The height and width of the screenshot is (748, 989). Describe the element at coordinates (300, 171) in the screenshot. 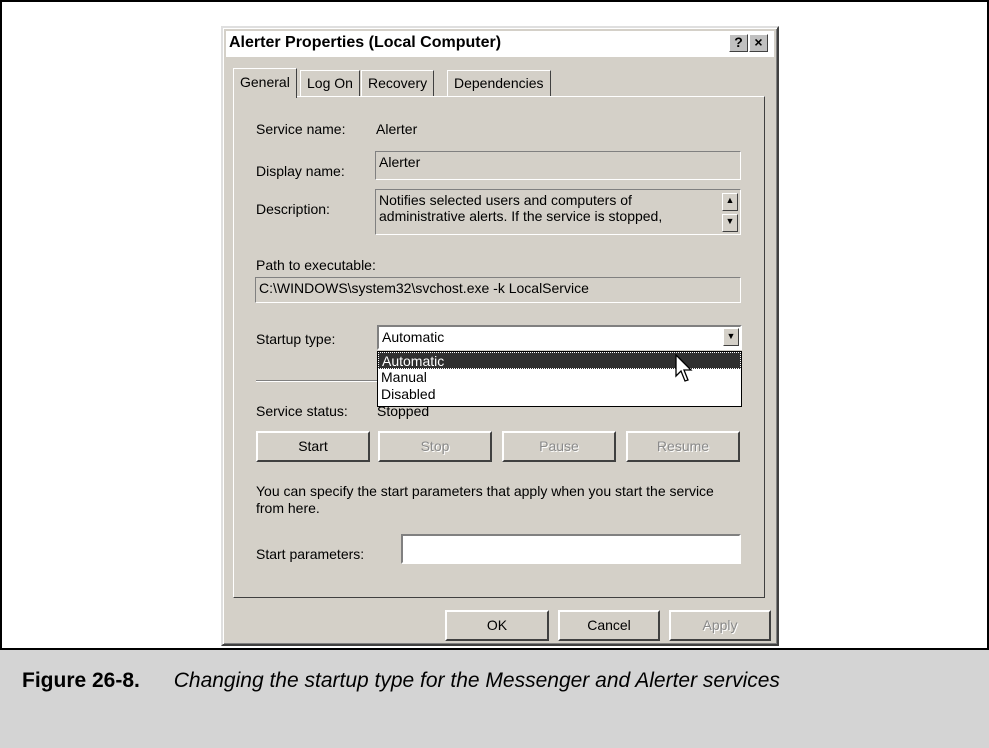

I see `display-name-label: Display name:` at that location.